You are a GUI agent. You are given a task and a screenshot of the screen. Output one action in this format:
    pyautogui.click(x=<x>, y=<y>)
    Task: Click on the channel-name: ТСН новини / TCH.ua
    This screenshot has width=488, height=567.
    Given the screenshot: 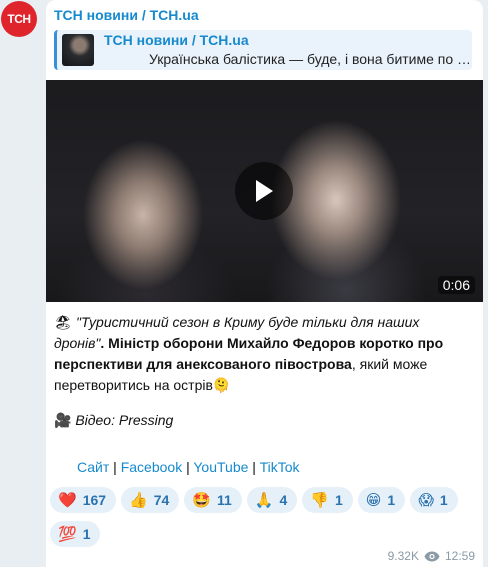 What is the action you would take?
    pyautogui.click(x=126, y=15)
    